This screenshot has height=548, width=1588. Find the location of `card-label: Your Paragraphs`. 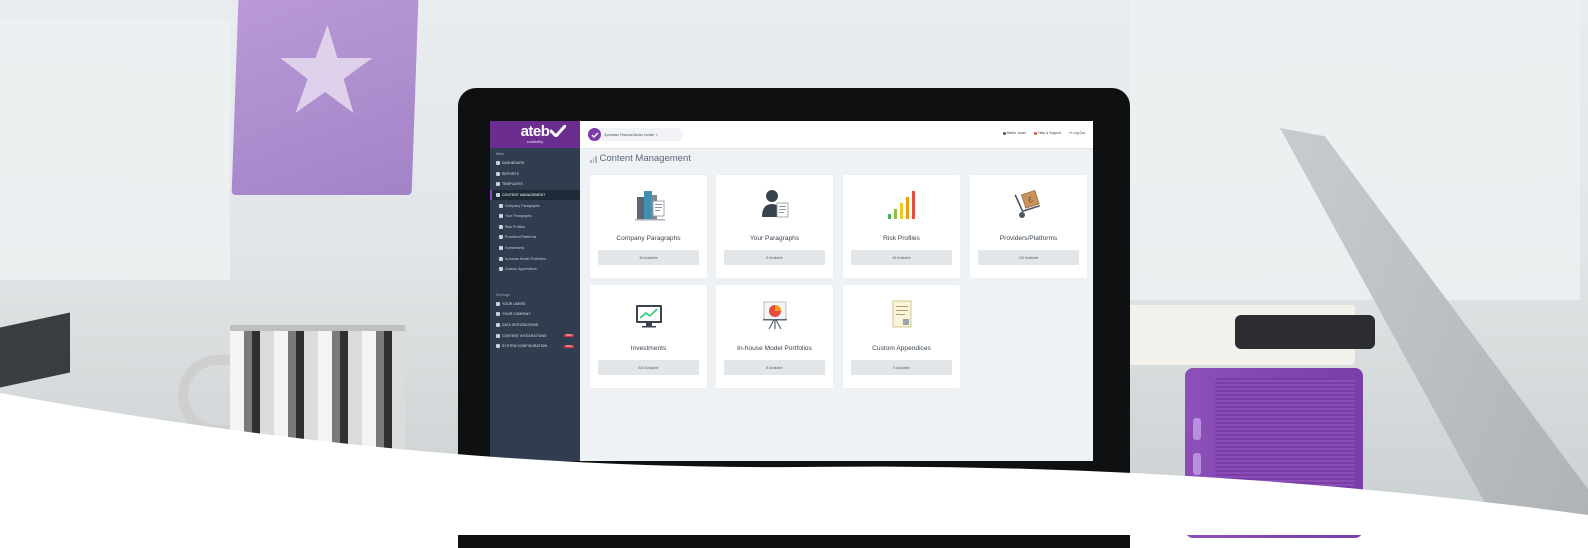

card-label: Your Paragraphs is located at coordinates (774, 238).